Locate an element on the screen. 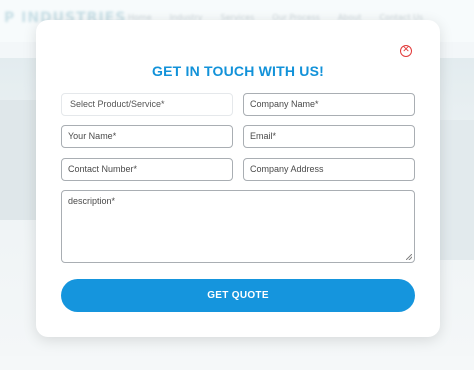 This screenshot has width=474, height=370. product-select: Select Product/Service* is located at coordinates (147, 104).